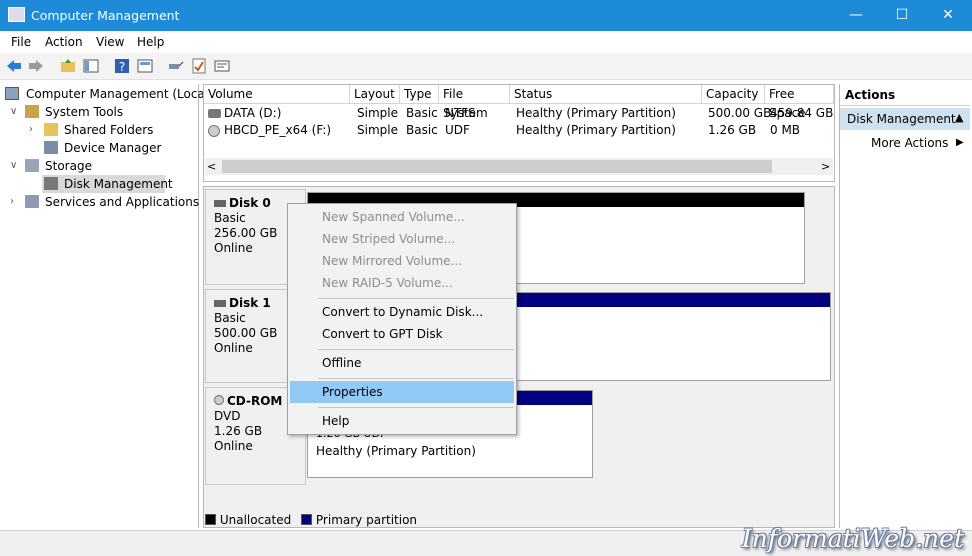  Describe the element at coordinates (255, 203) in the screenshot. I see `disk-name: Disk 0` at that location.